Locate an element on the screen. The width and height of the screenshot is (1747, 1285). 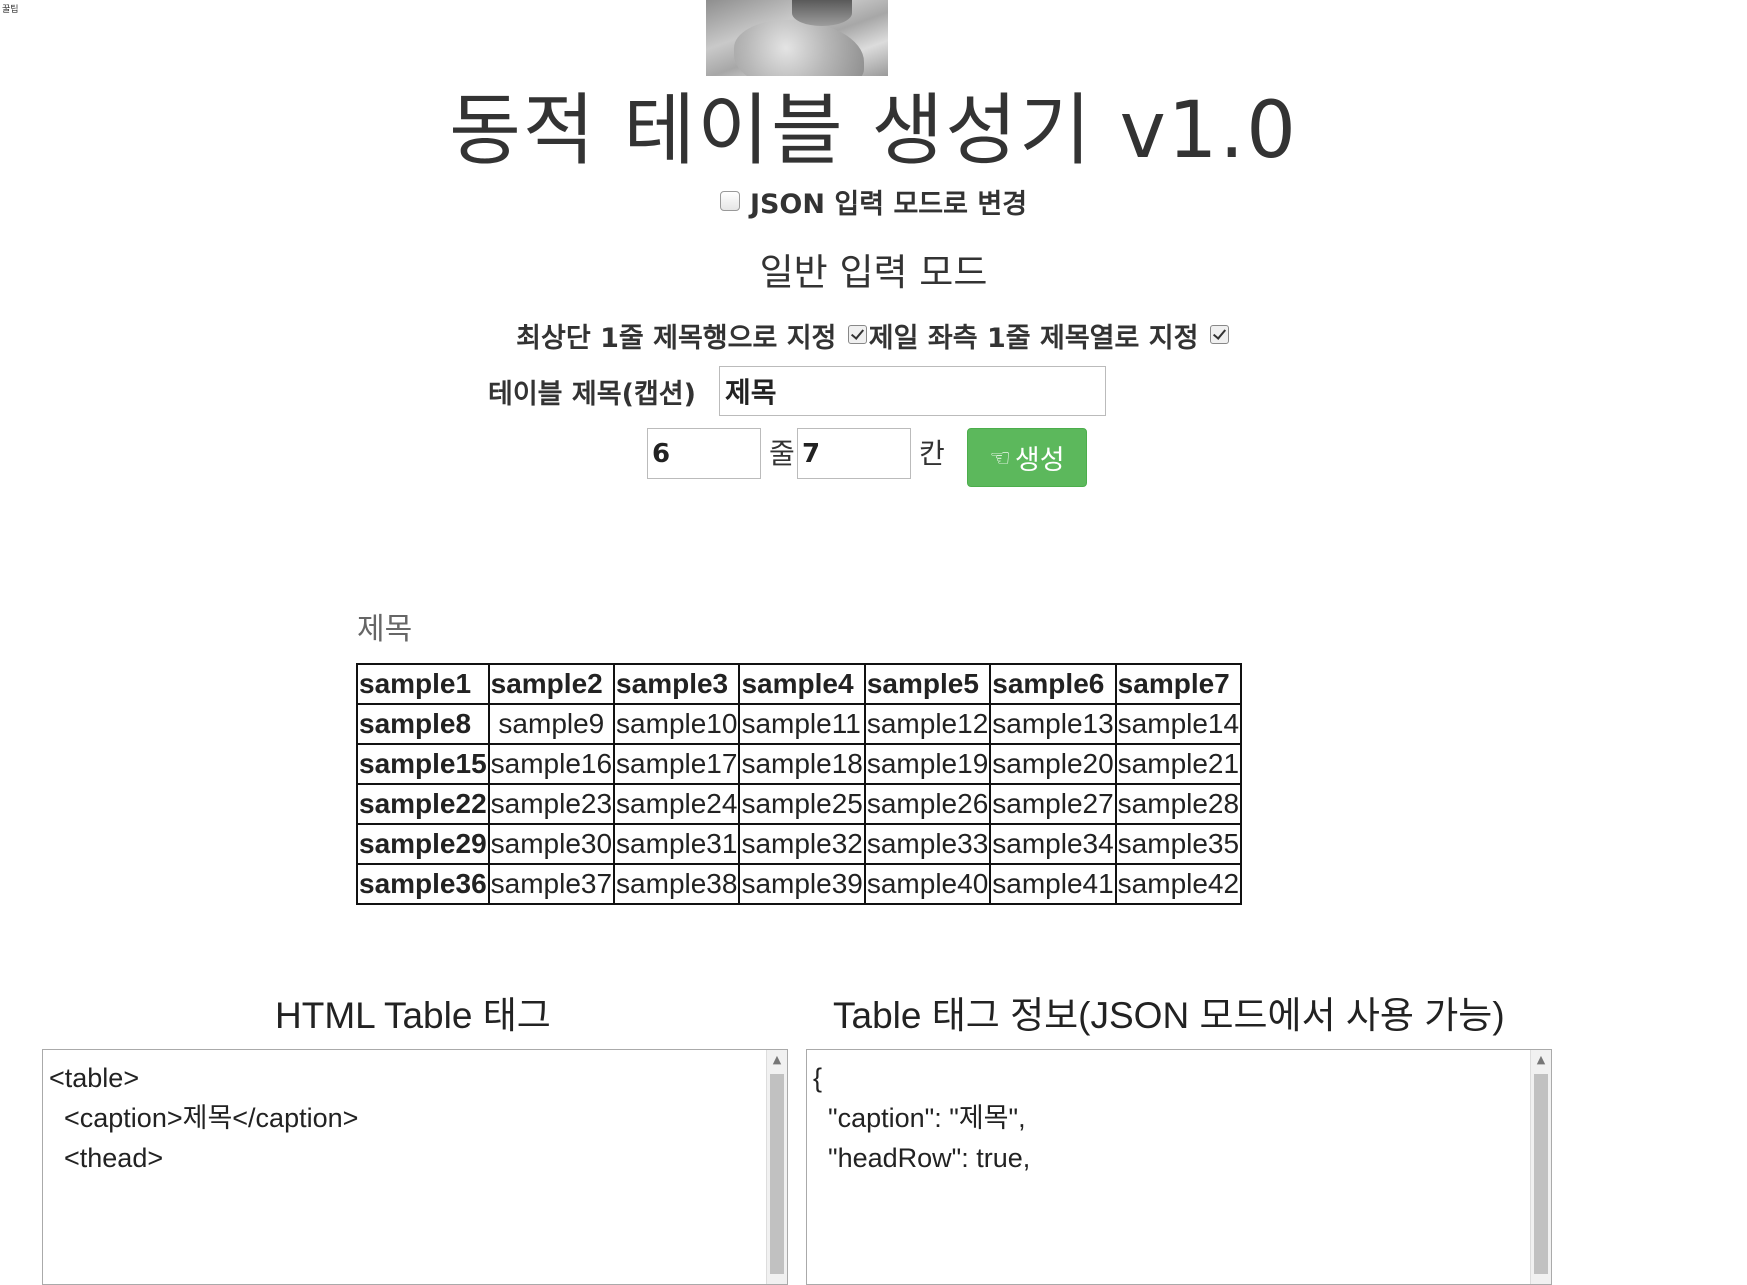
json-code-scrollbar: ▲ is located at coordinates (1540, 1167).